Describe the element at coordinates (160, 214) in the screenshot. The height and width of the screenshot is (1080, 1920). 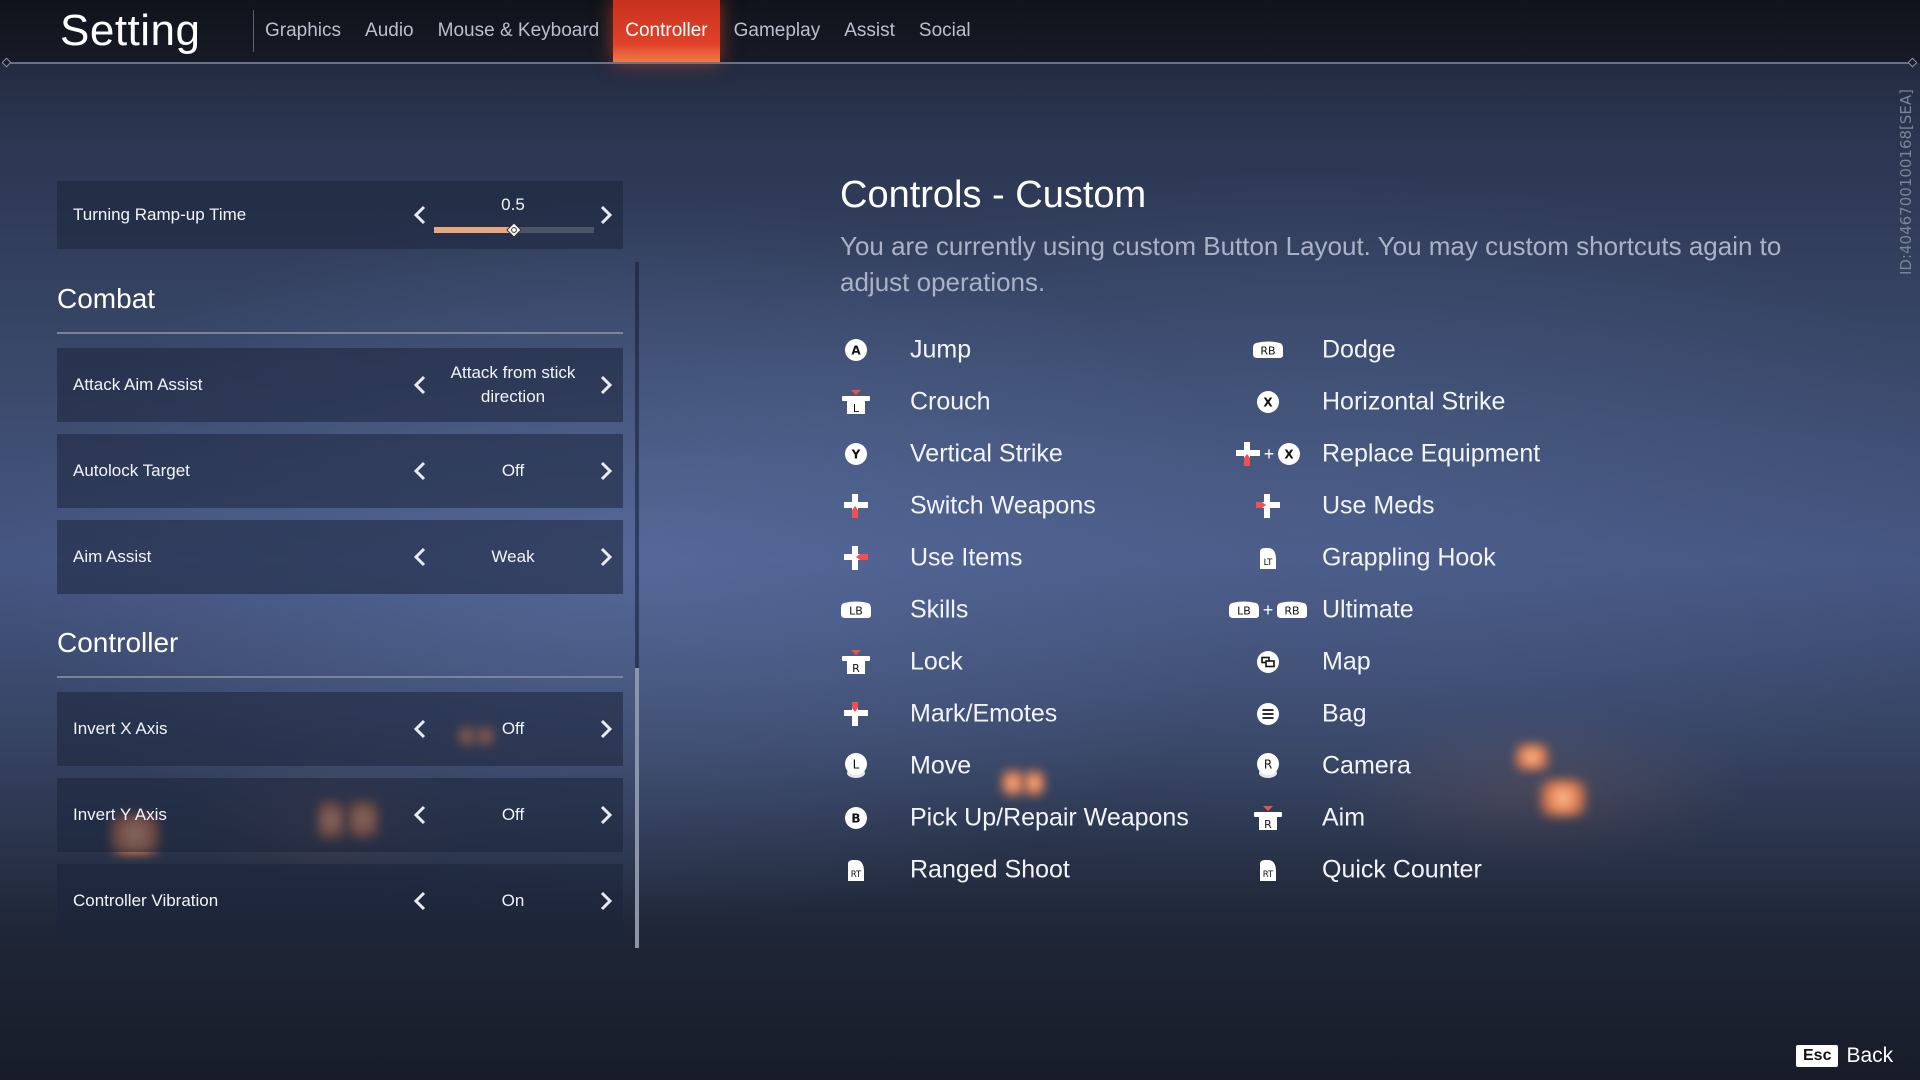
I see `setting-label: Turning Ramp-up Time` at that location.